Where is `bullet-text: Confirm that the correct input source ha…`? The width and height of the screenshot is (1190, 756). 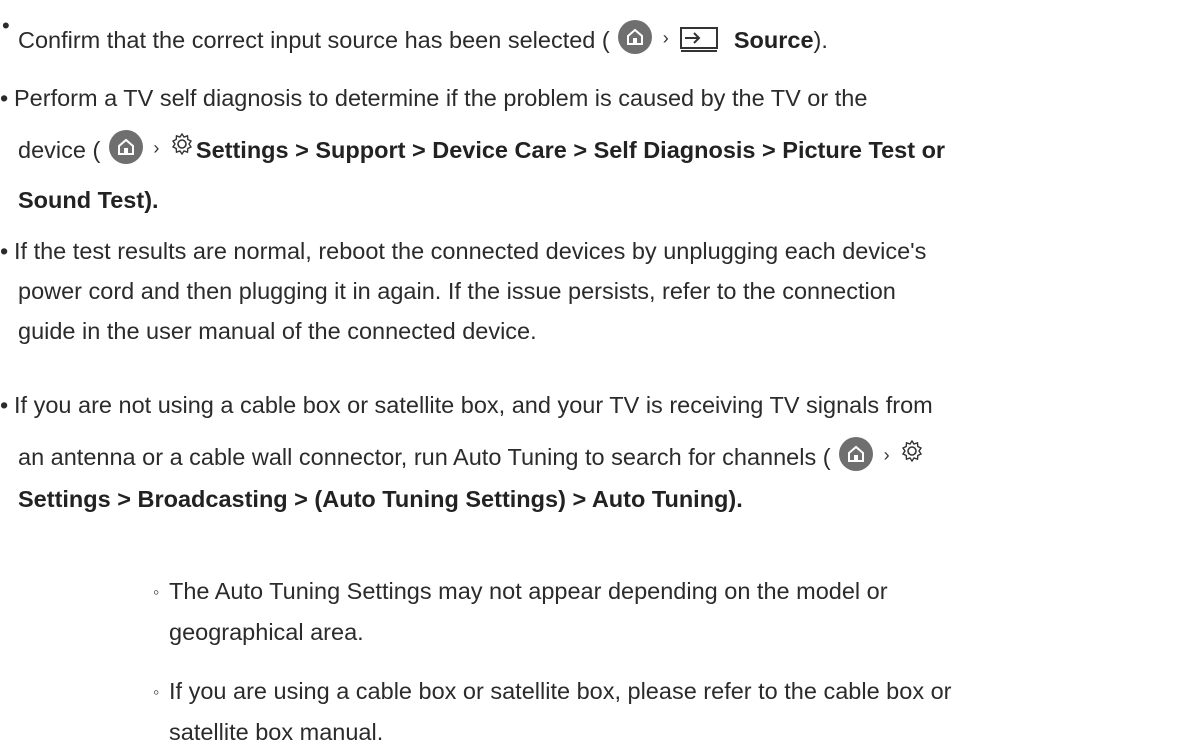 bullet-text: Confirm that the correct input source ha… is located at coordinates (314, 40).